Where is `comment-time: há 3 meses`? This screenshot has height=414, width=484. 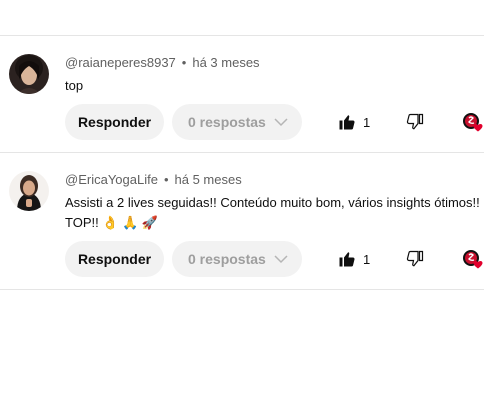 comment-time: há 3 meses is located at coordinates (225, 62).